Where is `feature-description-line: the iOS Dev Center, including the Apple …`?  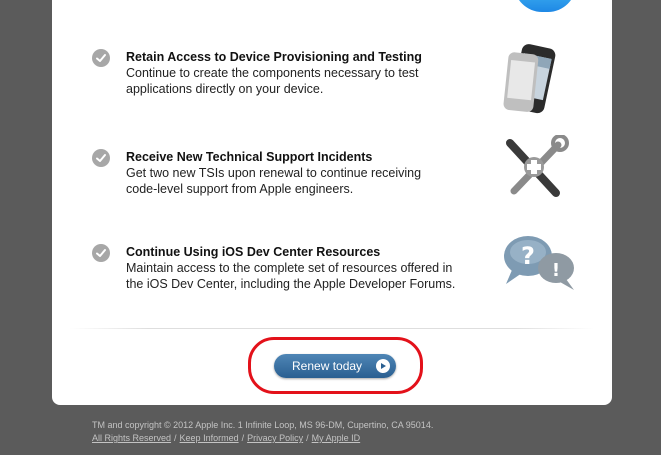
feature-description-line: the iOS Dev Center, including the Apple … is located at coordinates (291, 284).